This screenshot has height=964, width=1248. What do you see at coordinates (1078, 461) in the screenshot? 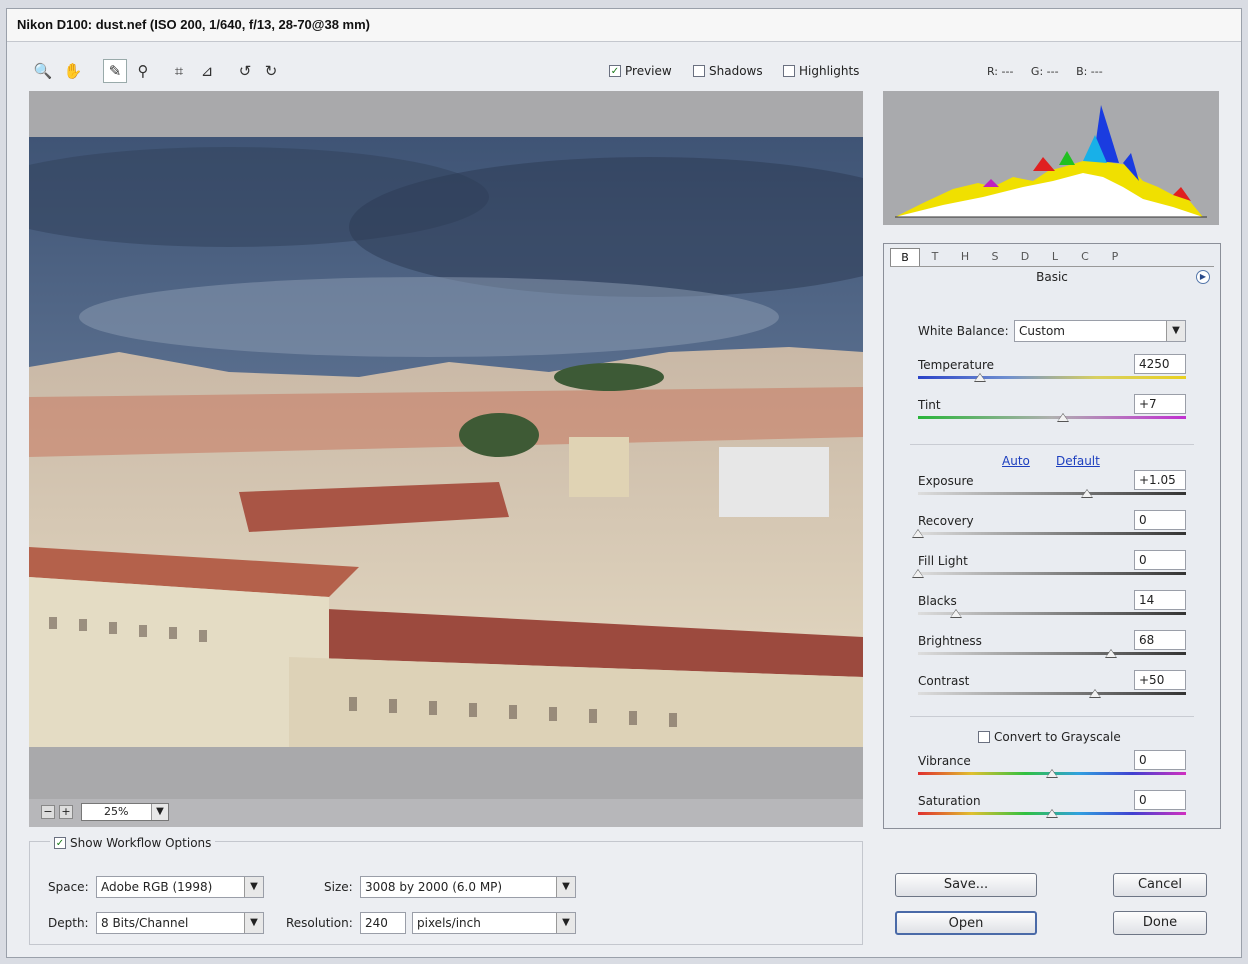
I see `default-link: Default` at bounding box center [1078, 461].